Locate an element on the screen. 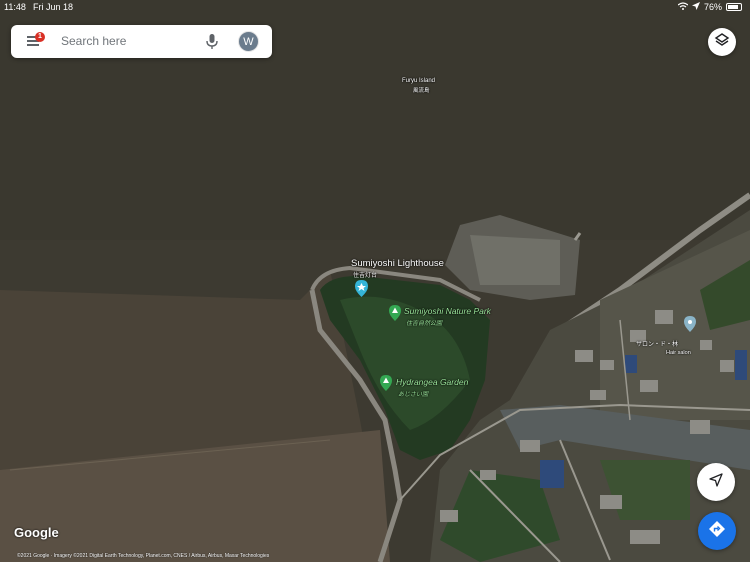 This screenshot has width=750, height=562. directions-icon is located at coordinates (717, 531).